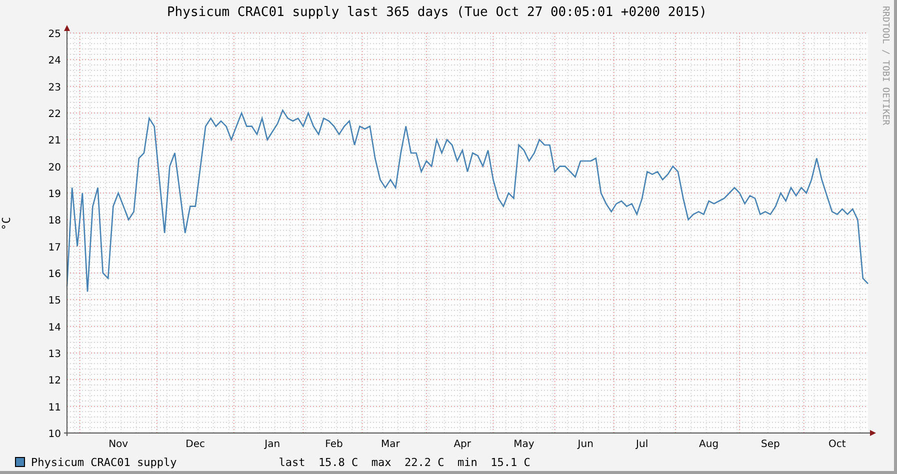 The height and width of the screenshot is (474, 897). What do you see at coordinates (54, 114) in the screenshot?
I see `y-tick-label: 22` at bounding box center [54, 114].